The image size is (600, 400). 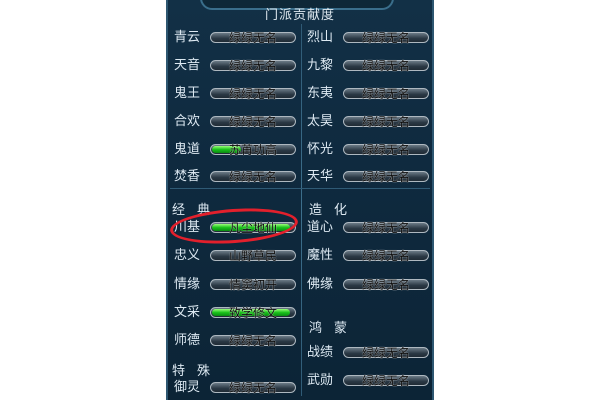 What do you see at coordinates (187, 176) in the screenshot?
I see `faction-name: 焚香` at bounding box center [187, 176].